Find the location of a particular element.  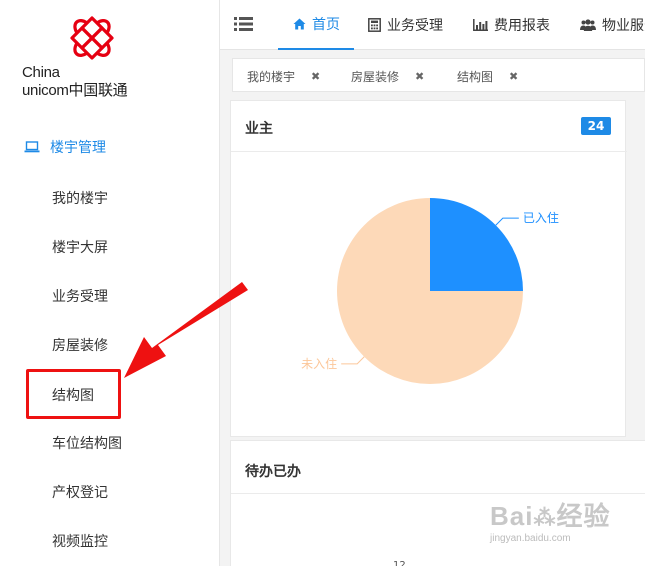

china-unicom-knot-icon is located at coordinates (92, 38).